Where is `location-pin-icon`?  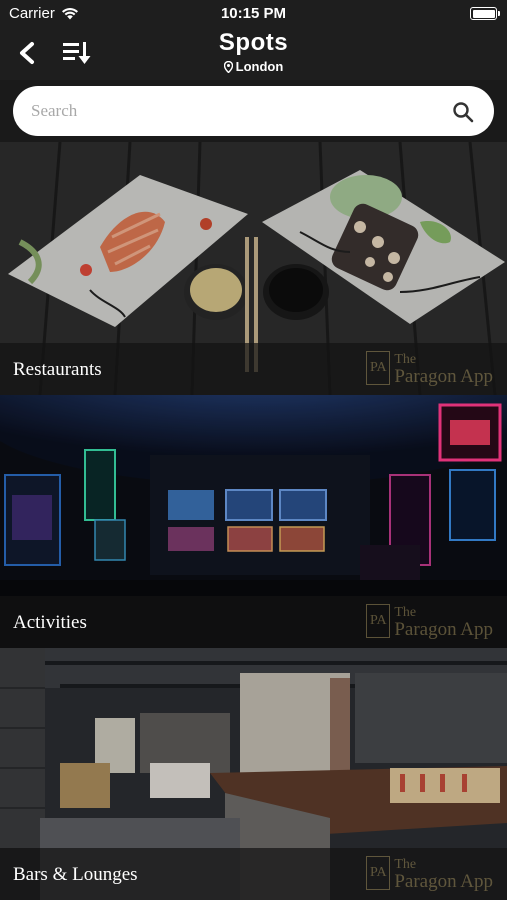 location-pin-icon is located at coordinates (228, 66).